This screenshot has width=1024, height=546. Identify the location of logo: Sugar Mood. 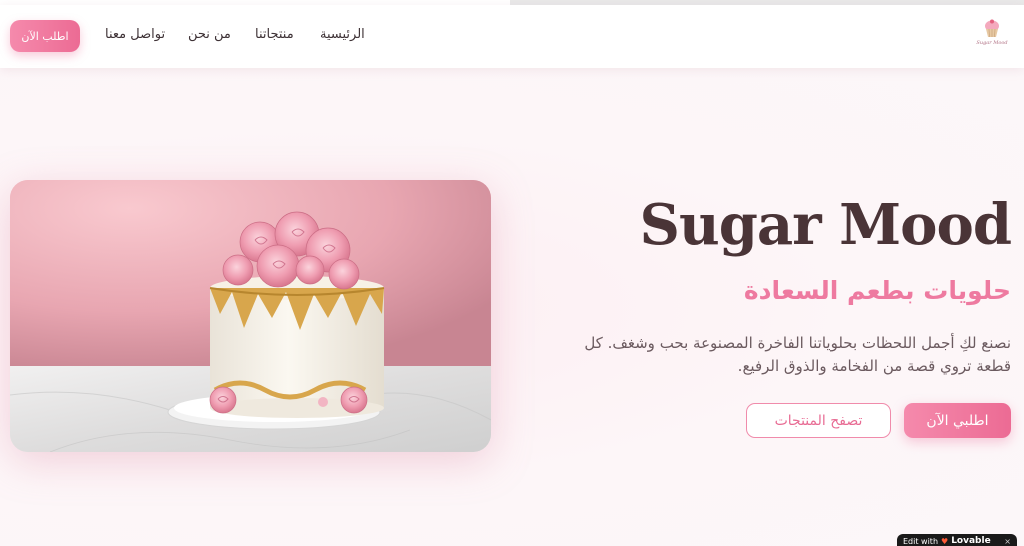
(992, 36).